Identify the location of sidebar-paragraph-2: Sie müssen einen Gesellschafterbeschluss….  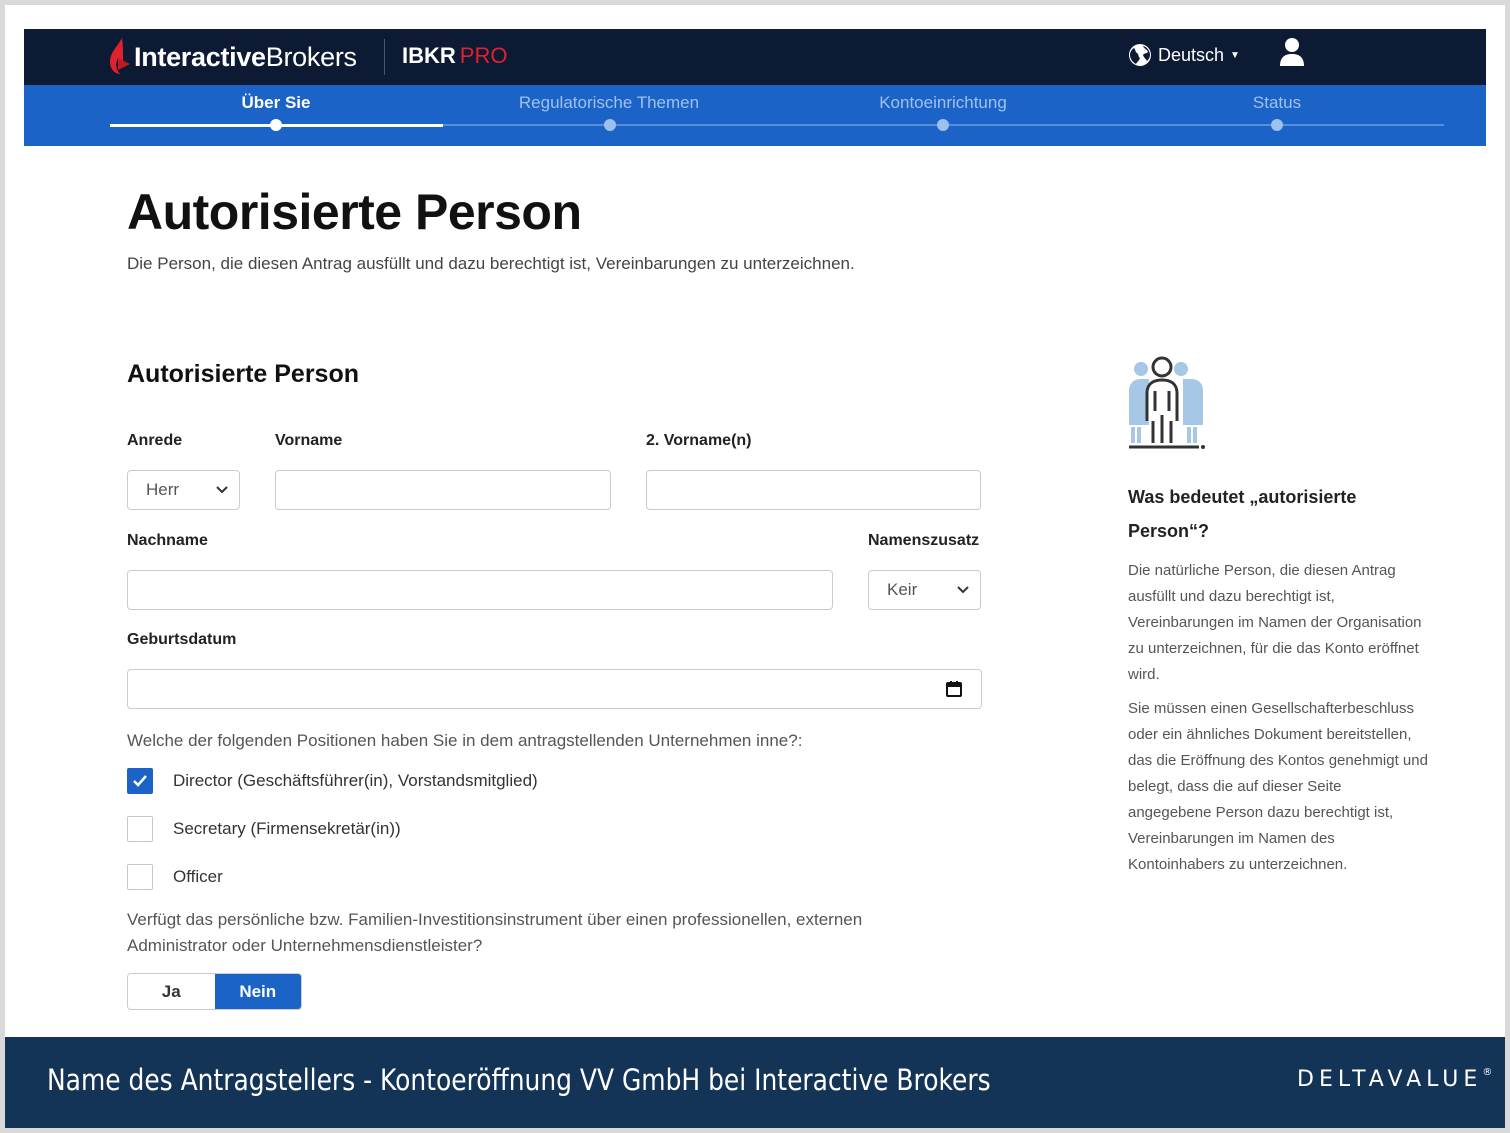
(1278, 786).